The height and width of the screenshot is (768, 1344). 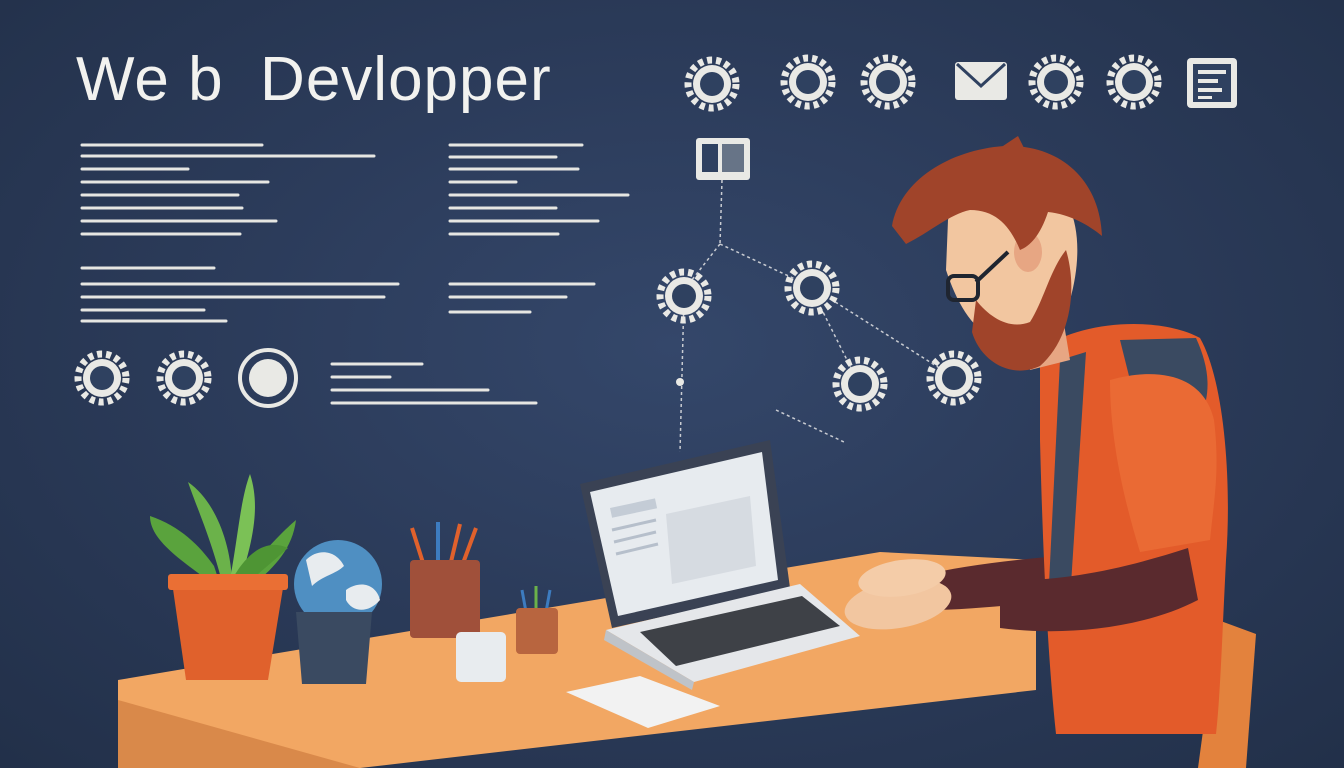 I want to click on text-lines-block-small, so click(x=434, y=383).